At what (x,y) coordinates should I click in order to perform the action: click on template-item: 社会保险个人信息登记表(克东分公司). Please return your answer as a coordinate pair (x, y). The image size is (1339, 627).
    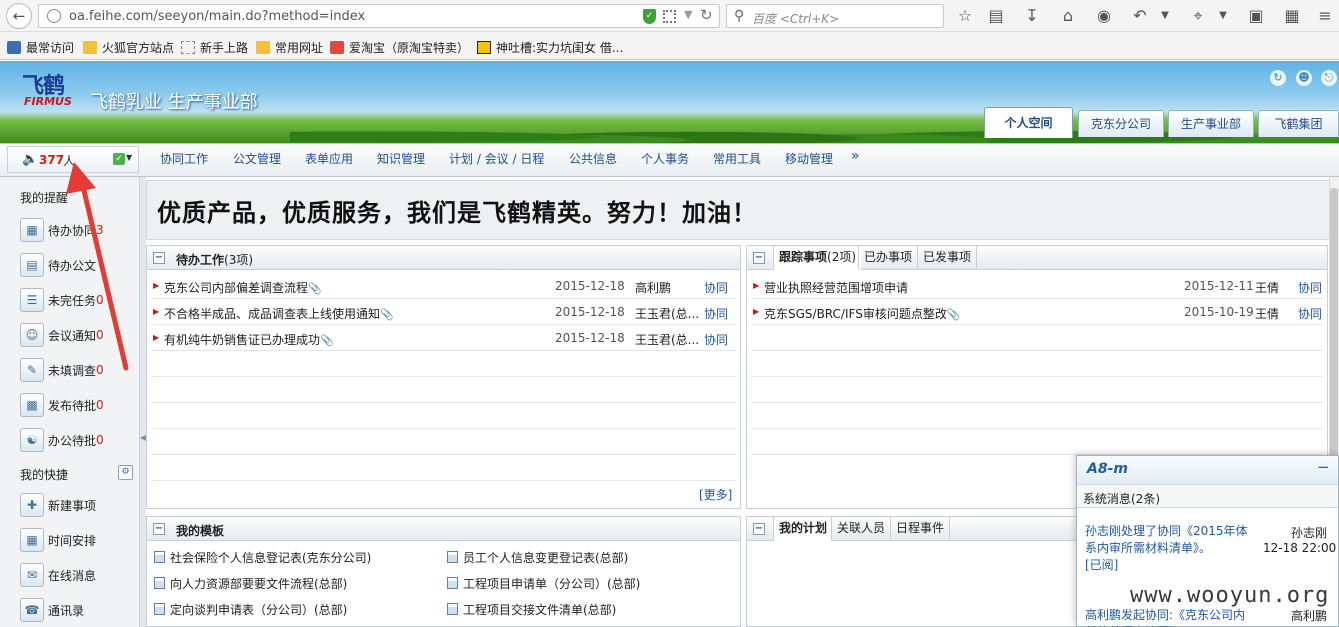
    Looking at the image, I should click on (262, 557).